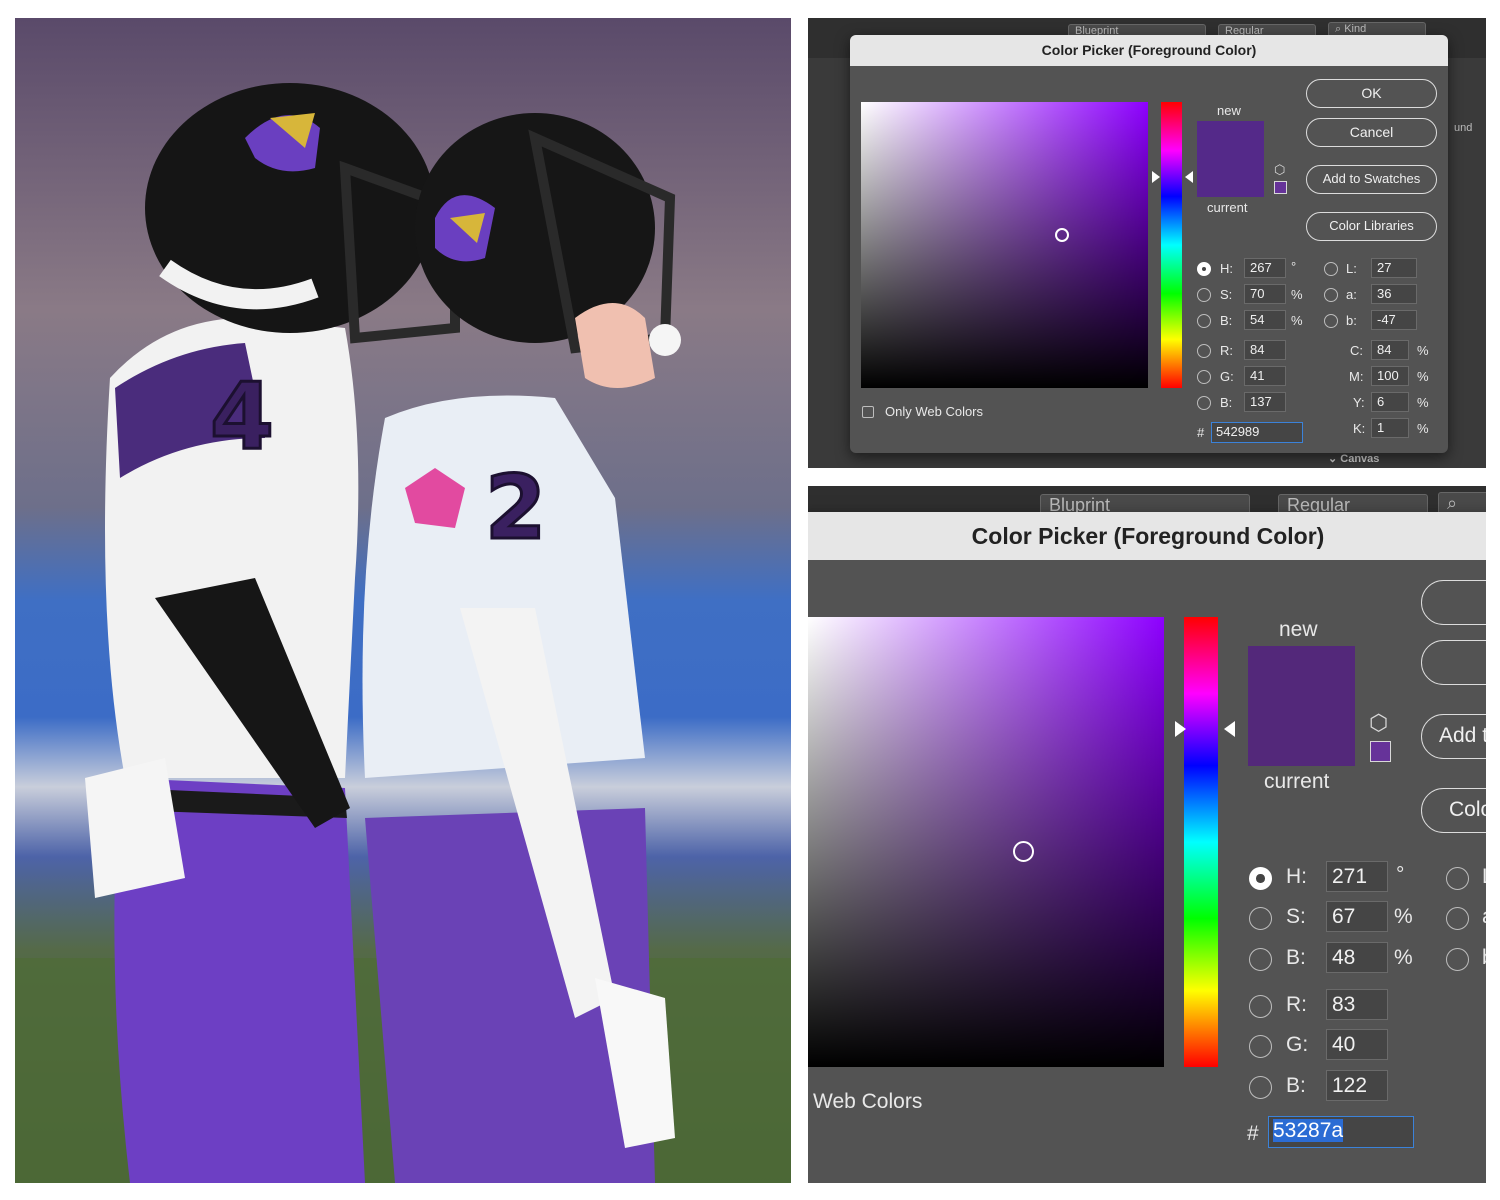 The width and height of the screenshot is (1500, 1200). I want to click on blue-field: 137, so click(1265, 402).